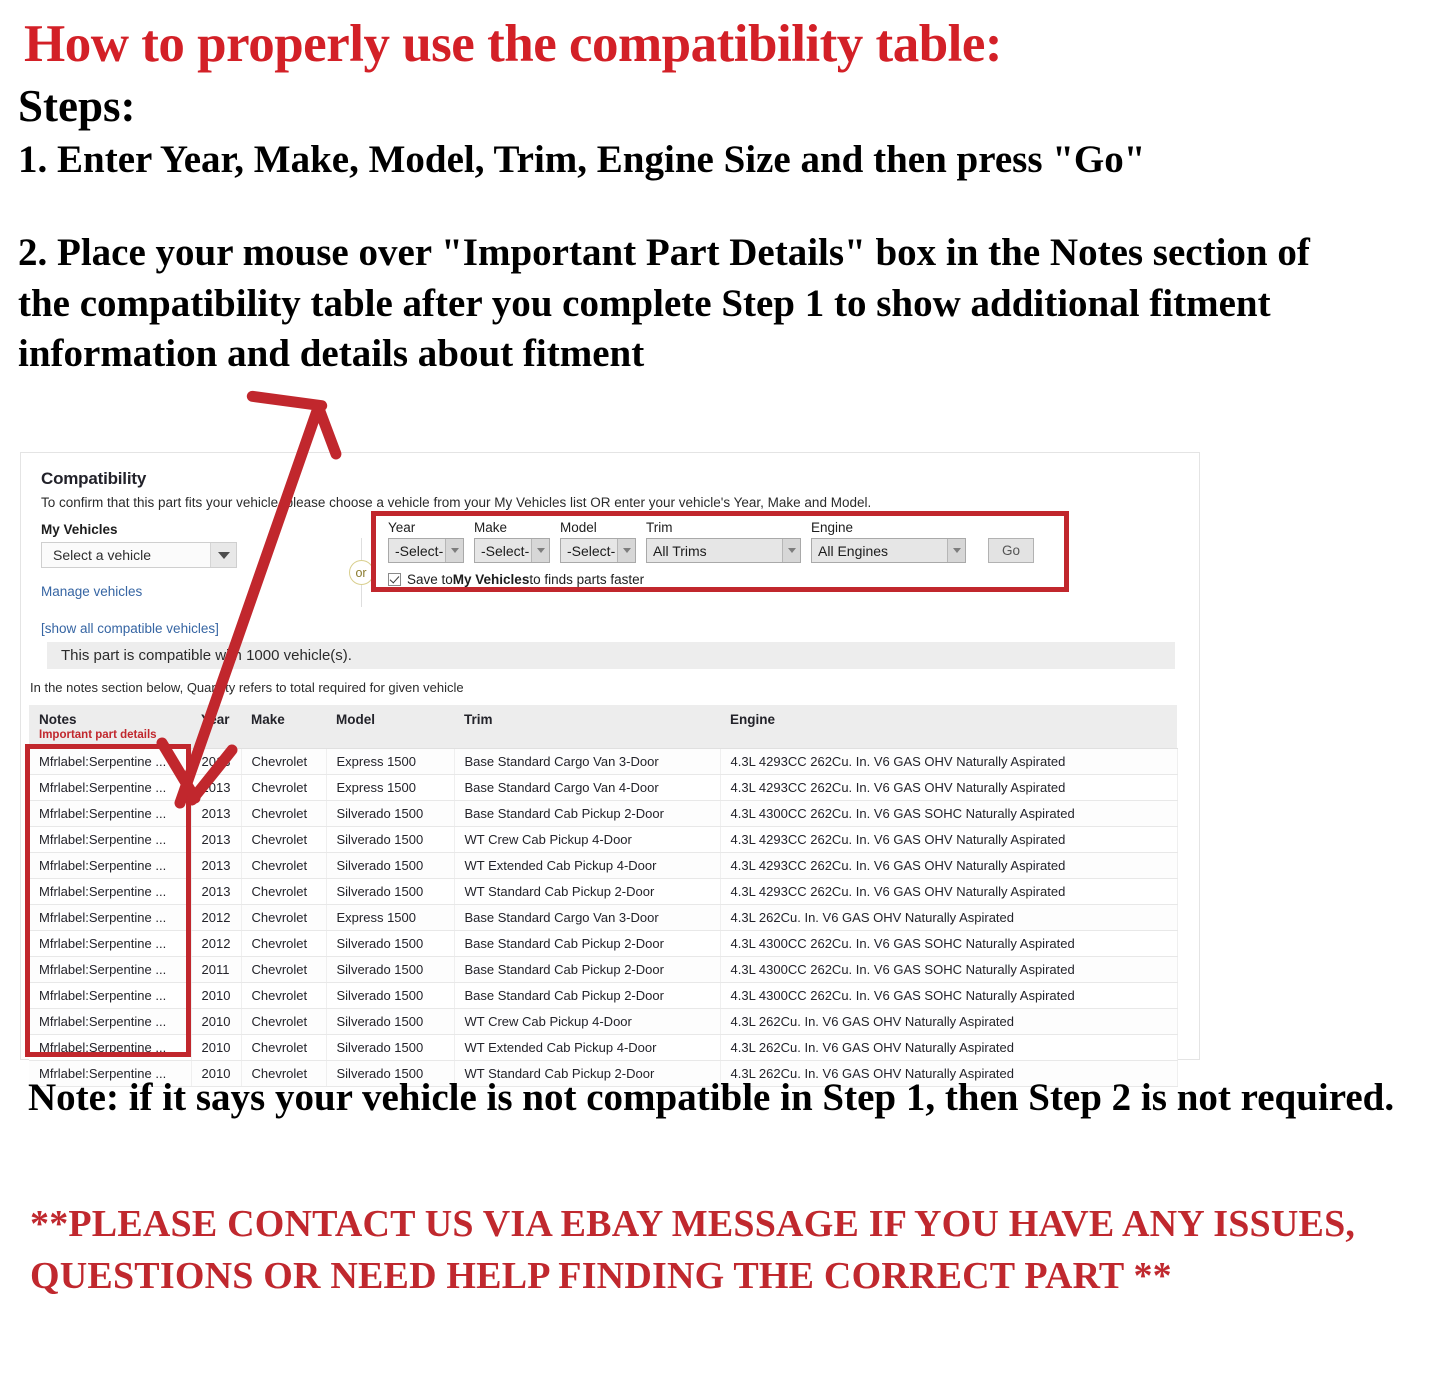  I want to click on save-label-bold: My Vehicles, so click(491, 580).